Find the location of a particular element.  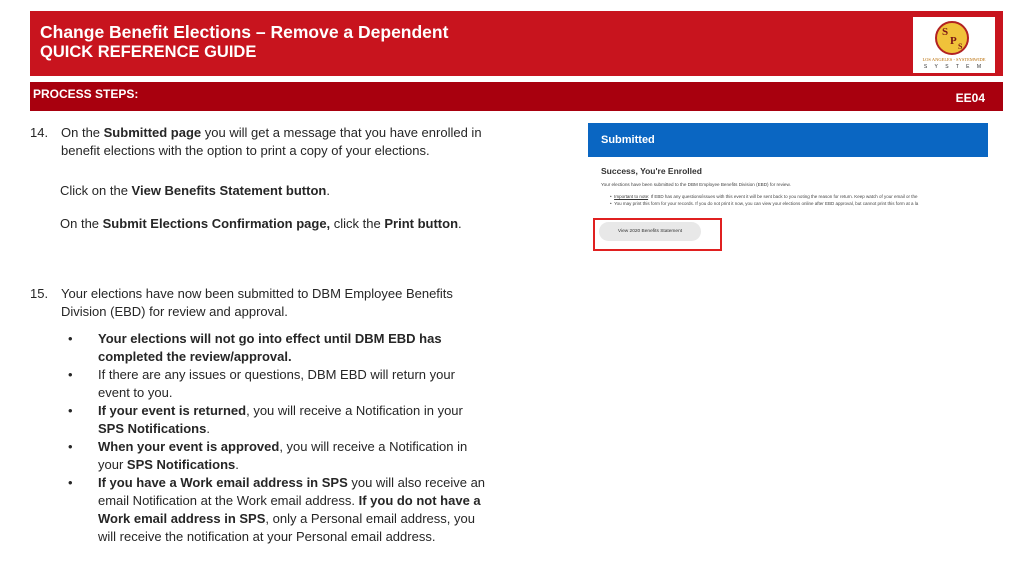

page-subtitle: QUICK REFERENCE GUIDE is located at coordinates (148, 52).